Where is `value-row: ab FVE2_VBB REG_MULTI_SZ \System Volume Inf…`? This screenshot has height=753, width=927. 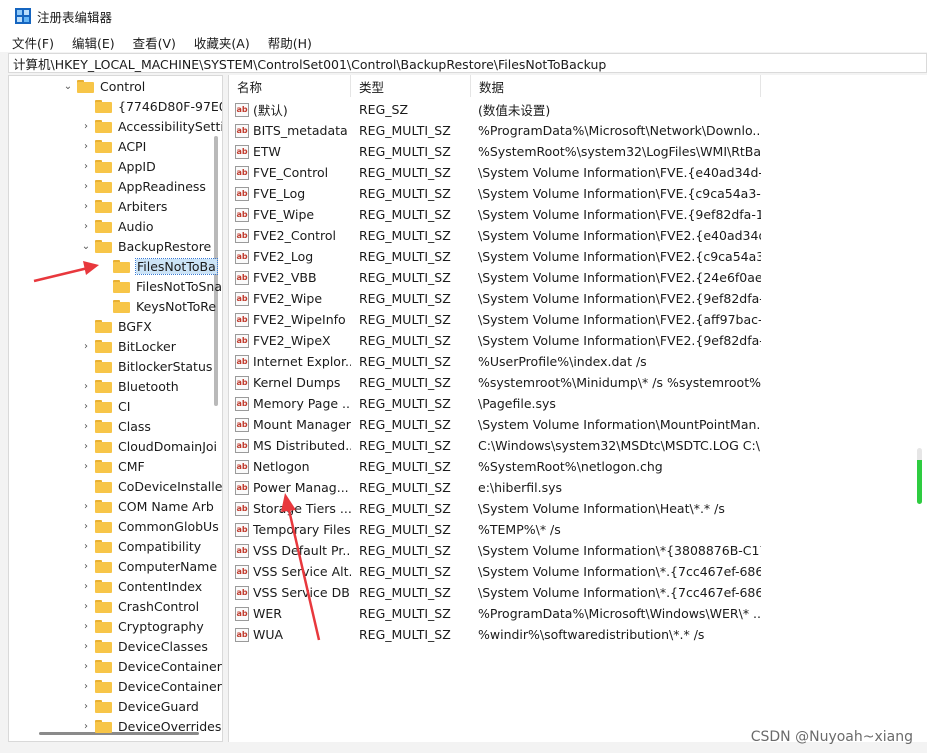 value-row: ab FVE2_VBB REG_MULTI_SZ \System Volume Inf… is located at coordinates (578, 277).